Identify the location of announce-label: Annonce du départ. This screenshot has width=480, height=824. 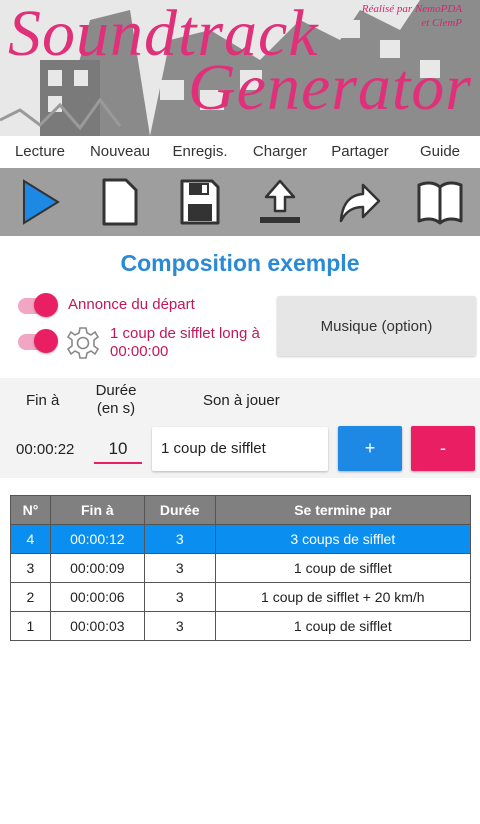
(131, 304).